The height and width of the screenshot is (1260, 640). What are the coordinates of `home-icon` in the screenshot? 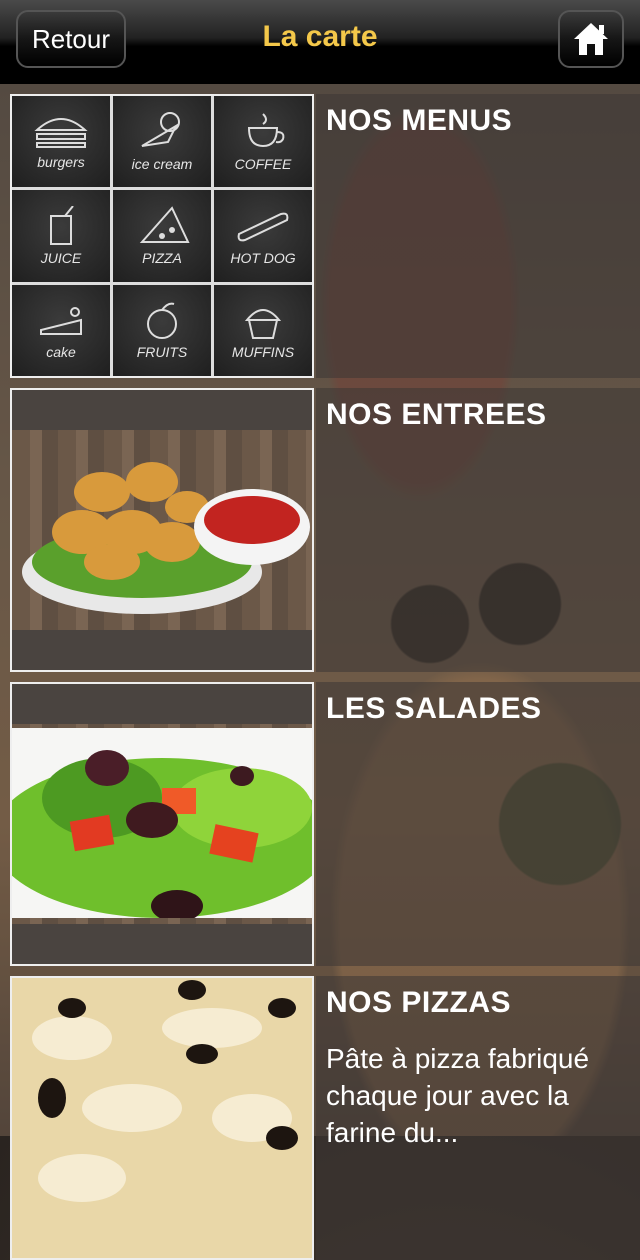 It's located at (591, 39).